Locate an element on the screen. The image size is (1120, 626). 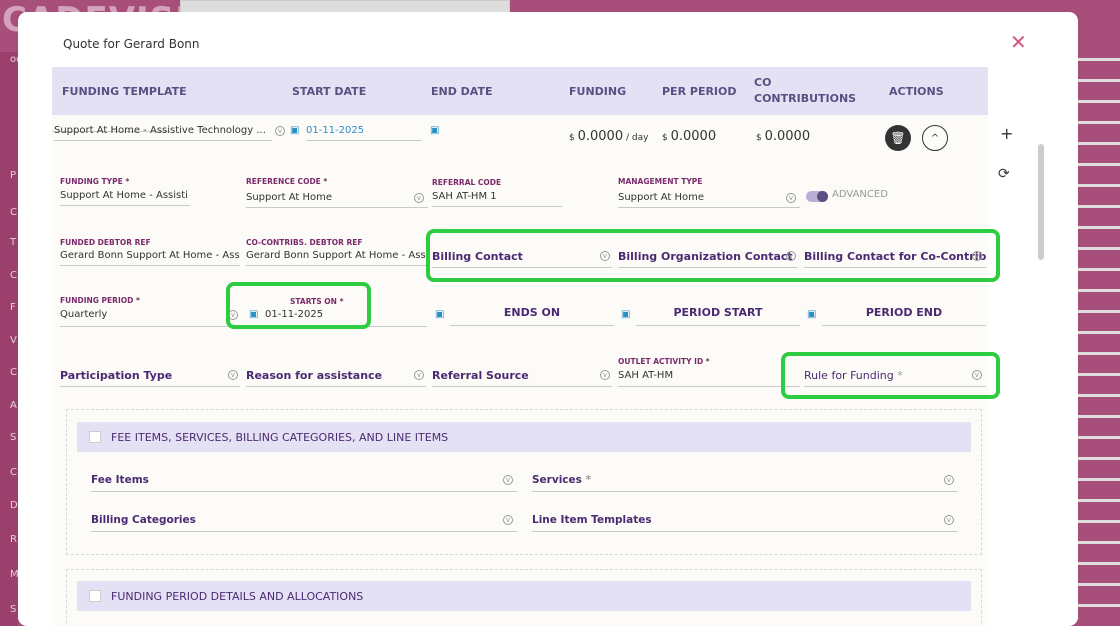
sidebar-letter: A is located at coordinates (13, 405).